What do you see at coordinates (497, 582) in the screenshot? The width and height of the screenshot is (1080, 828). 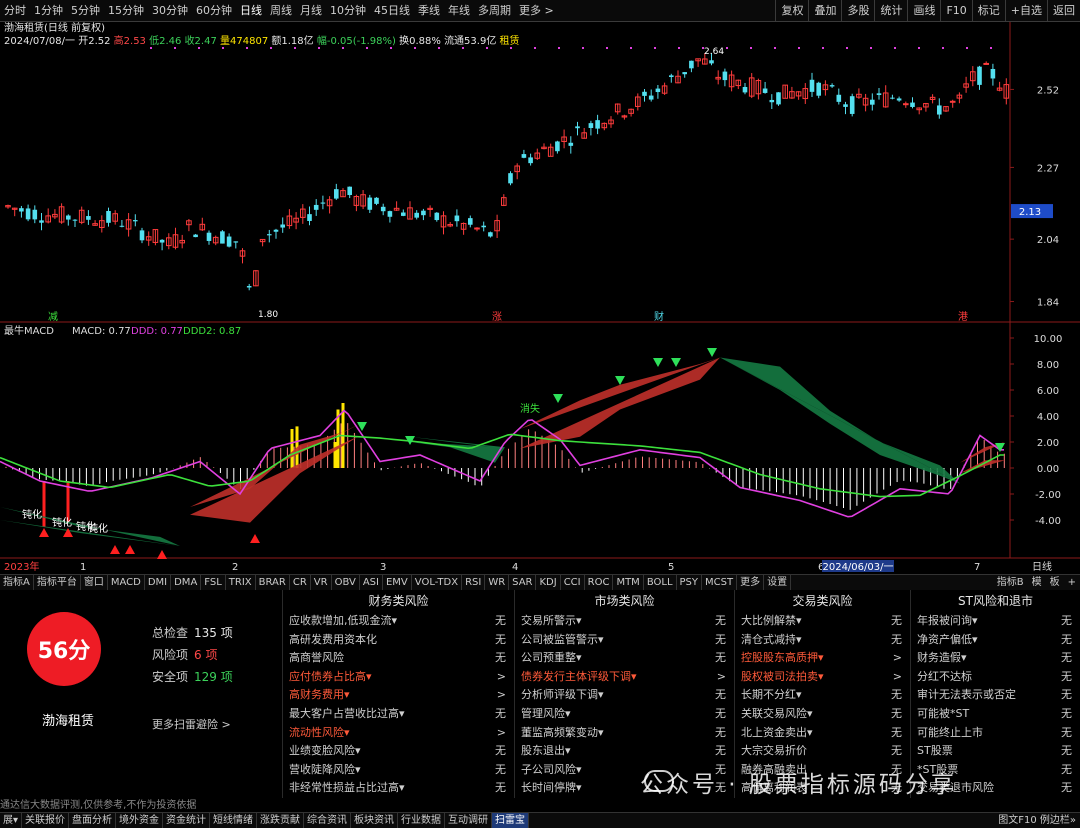 I see `indicator-tab-16: WR` at bounding box center [497, 582].